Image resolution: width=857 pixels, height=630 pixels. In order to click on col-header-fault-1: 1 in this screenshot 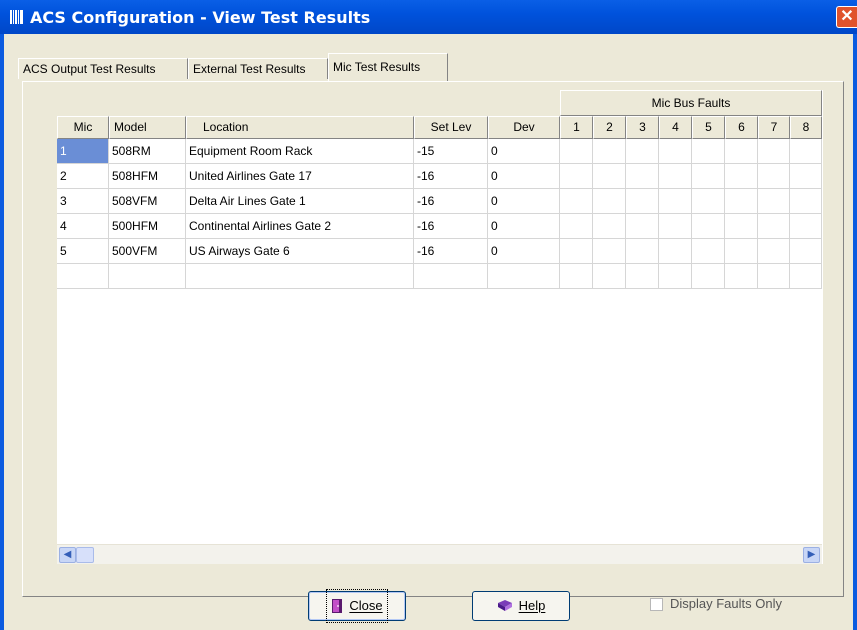, I will do `click(576, 127)`.